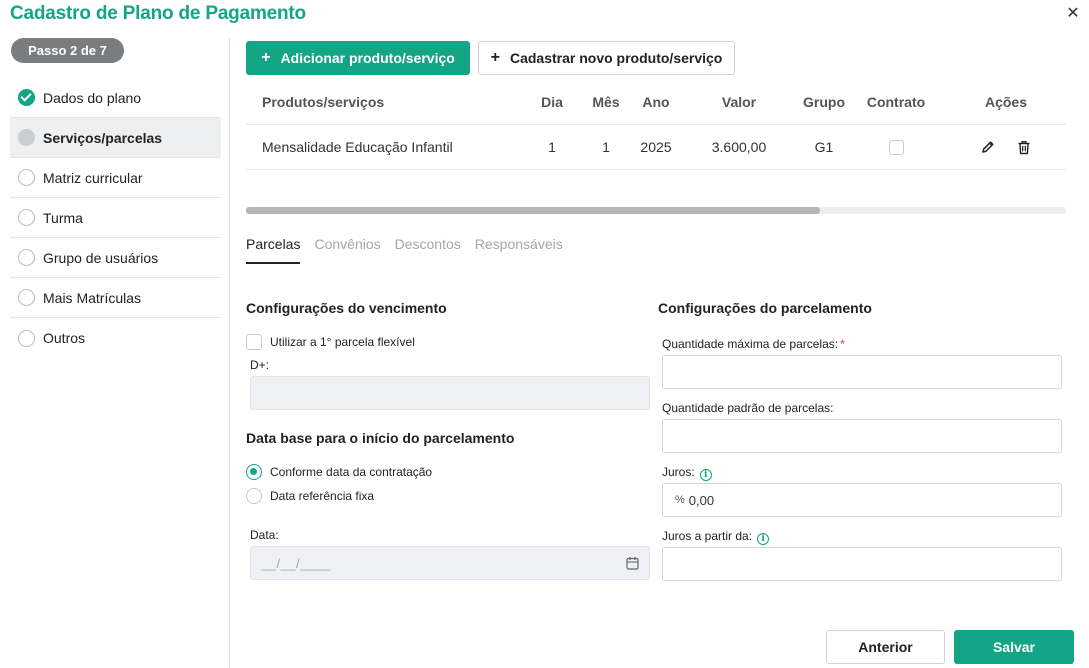  What do you see at coordinates (323, 102) in the screenshot?
I see `header-produto: Produtos/serviços` at bounding box center [323, 102].